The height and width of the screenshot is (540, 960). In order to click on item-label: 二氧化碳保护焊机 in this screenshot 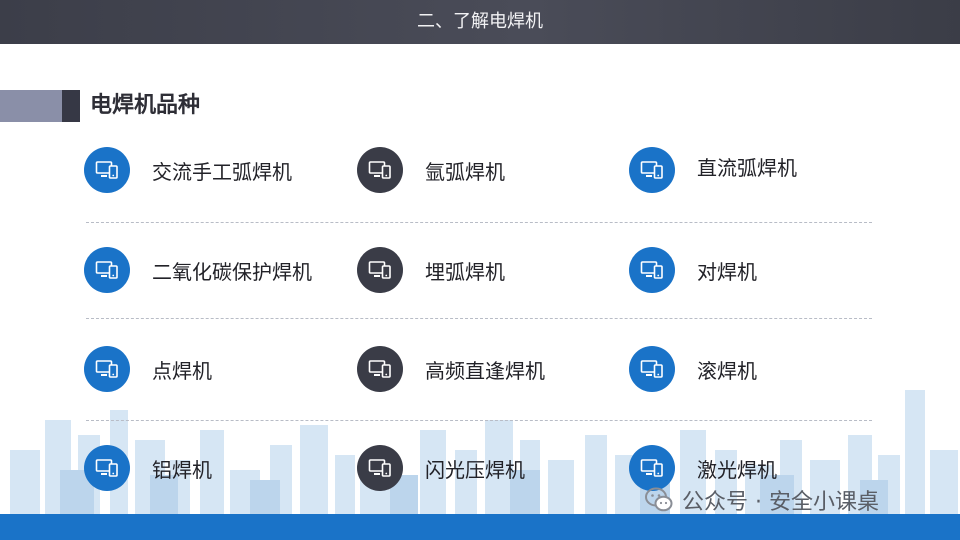, I will do `click(232, 271)`.